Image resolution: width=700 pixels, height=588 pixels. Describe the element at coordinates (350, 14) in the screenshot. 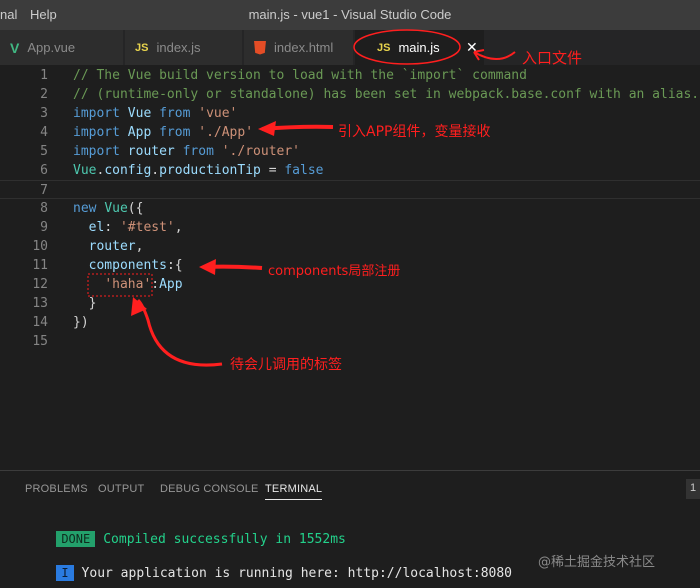

I see `window-title: main.js - vue1 - Visual Studio Code` at that location.